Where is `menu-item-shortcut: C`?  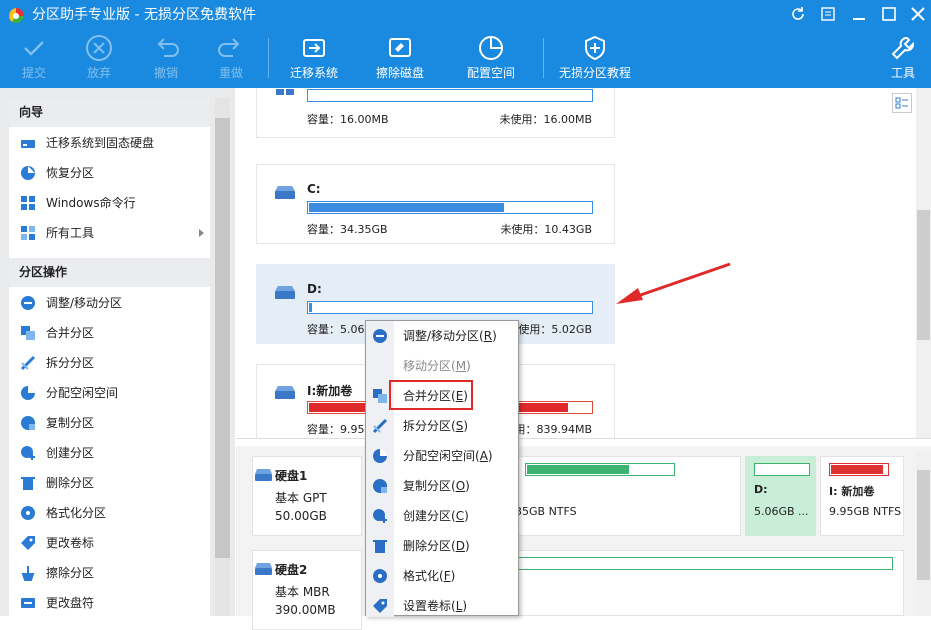
menu-item-shortcut: C is located at coordinates (460, 516).